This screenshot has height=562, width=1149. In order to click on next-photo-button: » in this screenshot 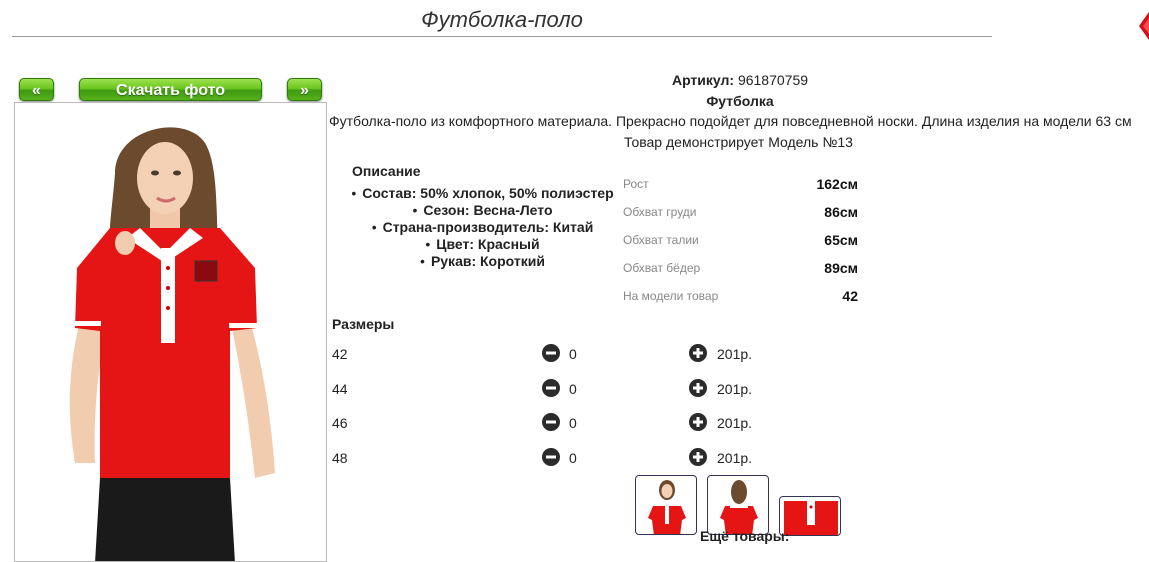, I will do `click(304, 89)`.